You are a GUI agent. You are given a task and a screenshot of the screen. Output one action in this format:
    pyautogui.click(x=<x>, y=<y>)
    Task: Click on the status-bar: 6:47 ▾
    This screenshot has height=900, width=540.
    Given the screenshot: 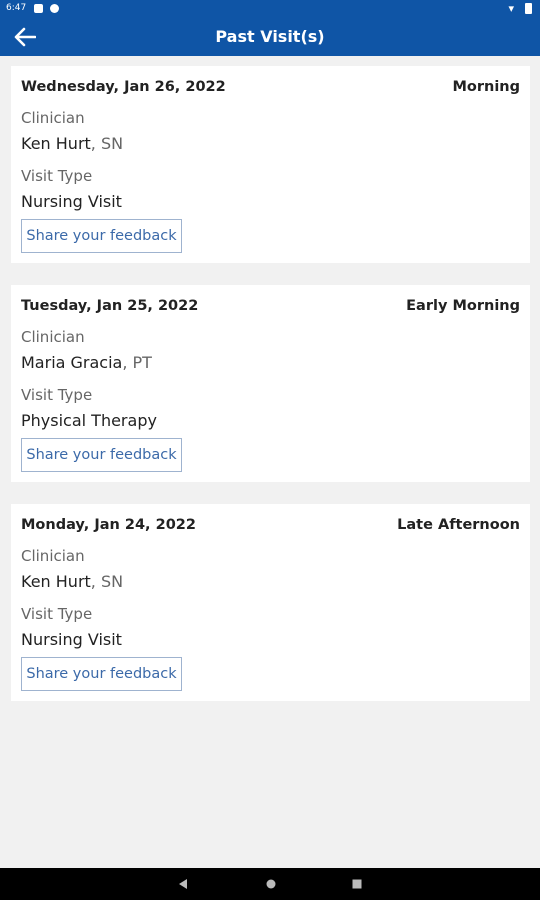 What is the action you would take?
    pyautogui.click(x=270, y=9)
    